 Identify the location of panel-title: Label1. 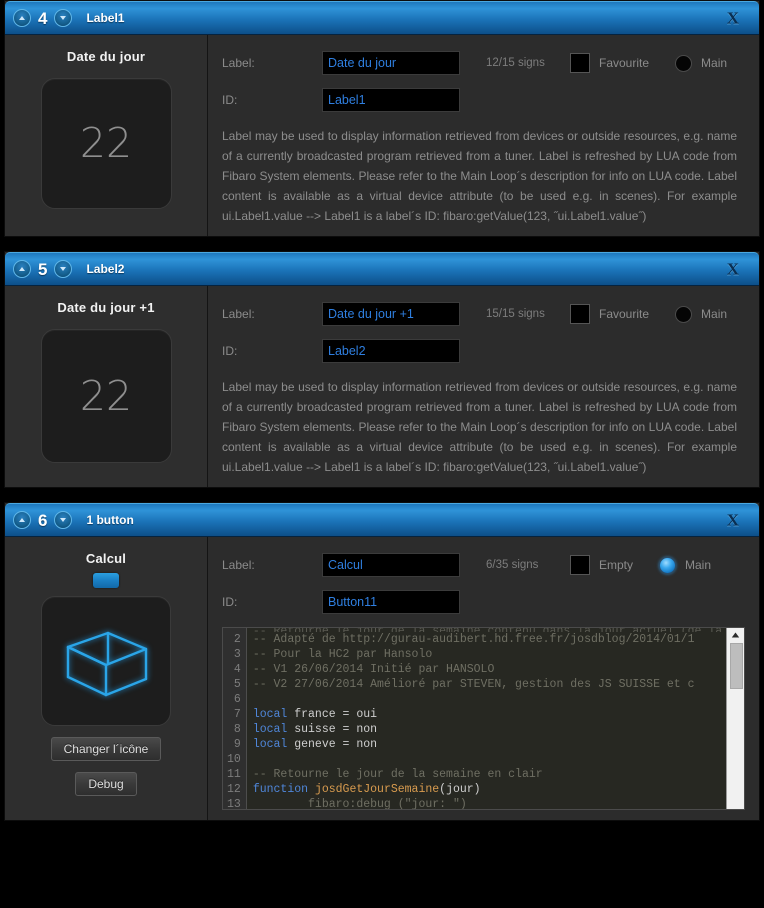
(105, 18).